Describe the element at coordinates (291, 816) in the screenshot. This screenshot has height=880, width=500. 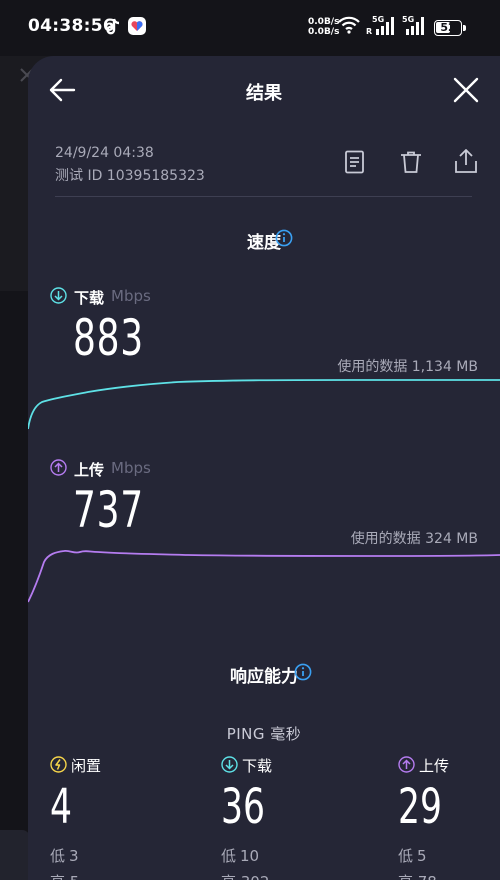
I see `ping-download: 下载 36 低10 高 302` at that location.